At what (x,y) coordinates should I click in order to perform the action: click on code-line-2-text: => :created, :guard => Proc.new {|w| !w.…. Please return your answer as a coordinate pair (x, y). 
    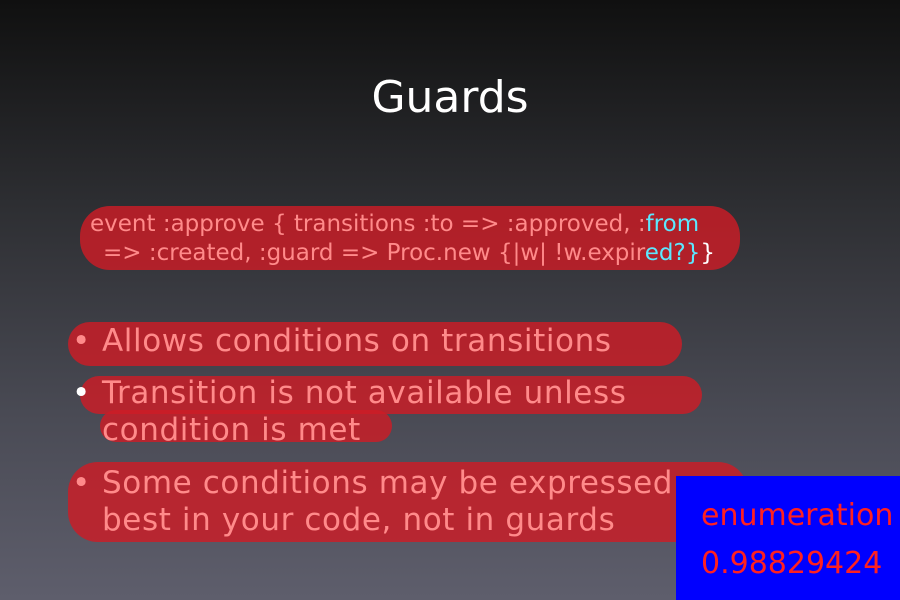
    Looking at the image, I should click on (374, 253).